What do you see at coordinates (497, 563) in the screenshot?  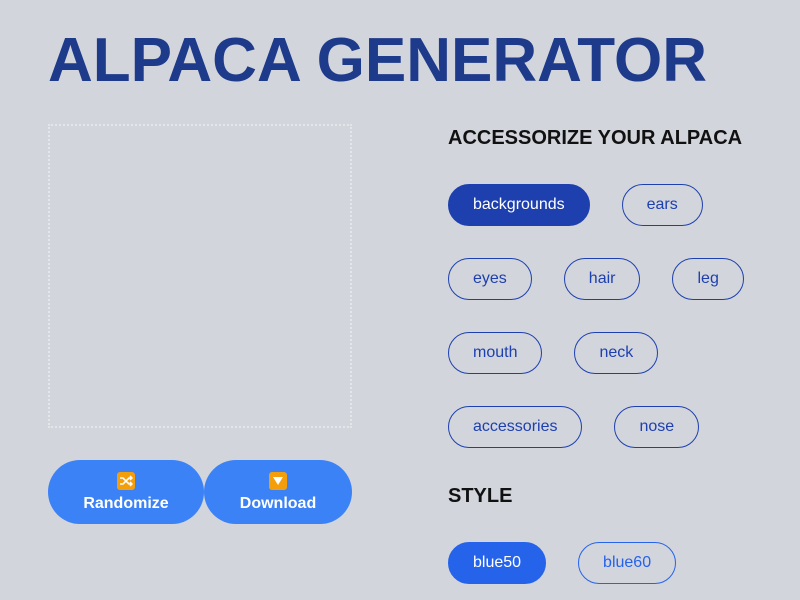 I see `style-chip-blue50: blue50` at bounding box center [497, 563].